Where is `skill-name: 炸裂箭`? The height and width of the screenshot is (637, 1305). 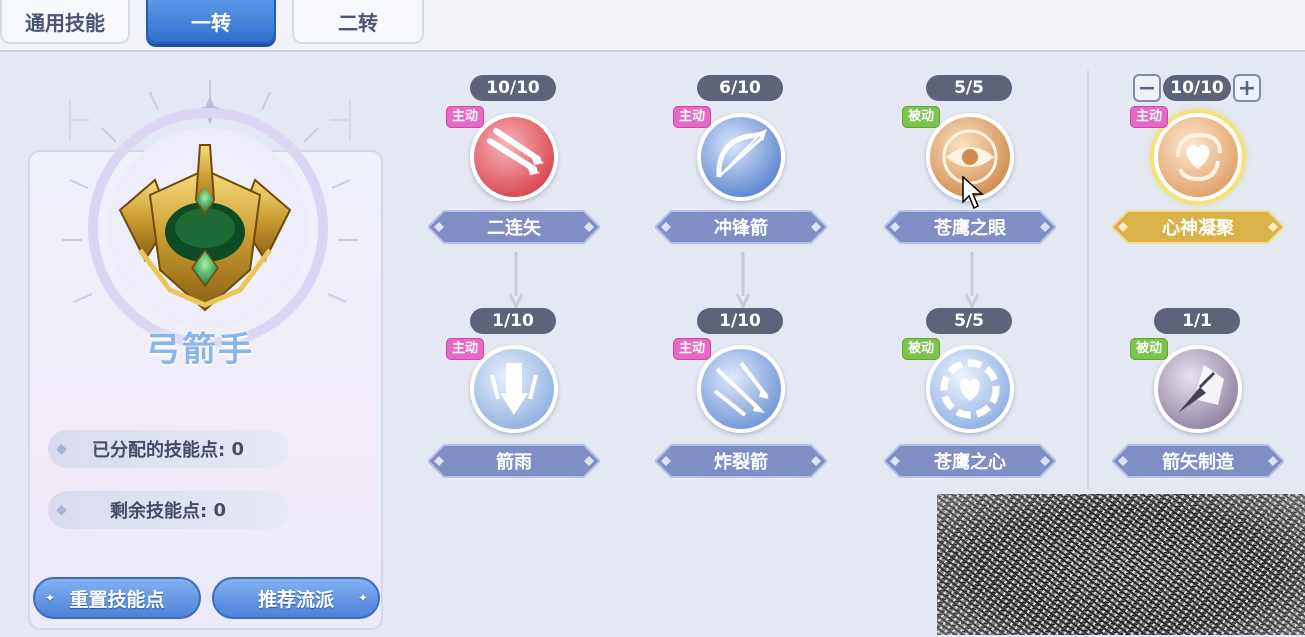
skill-name: 炸裂箭 is located at coordinates (741, 462).